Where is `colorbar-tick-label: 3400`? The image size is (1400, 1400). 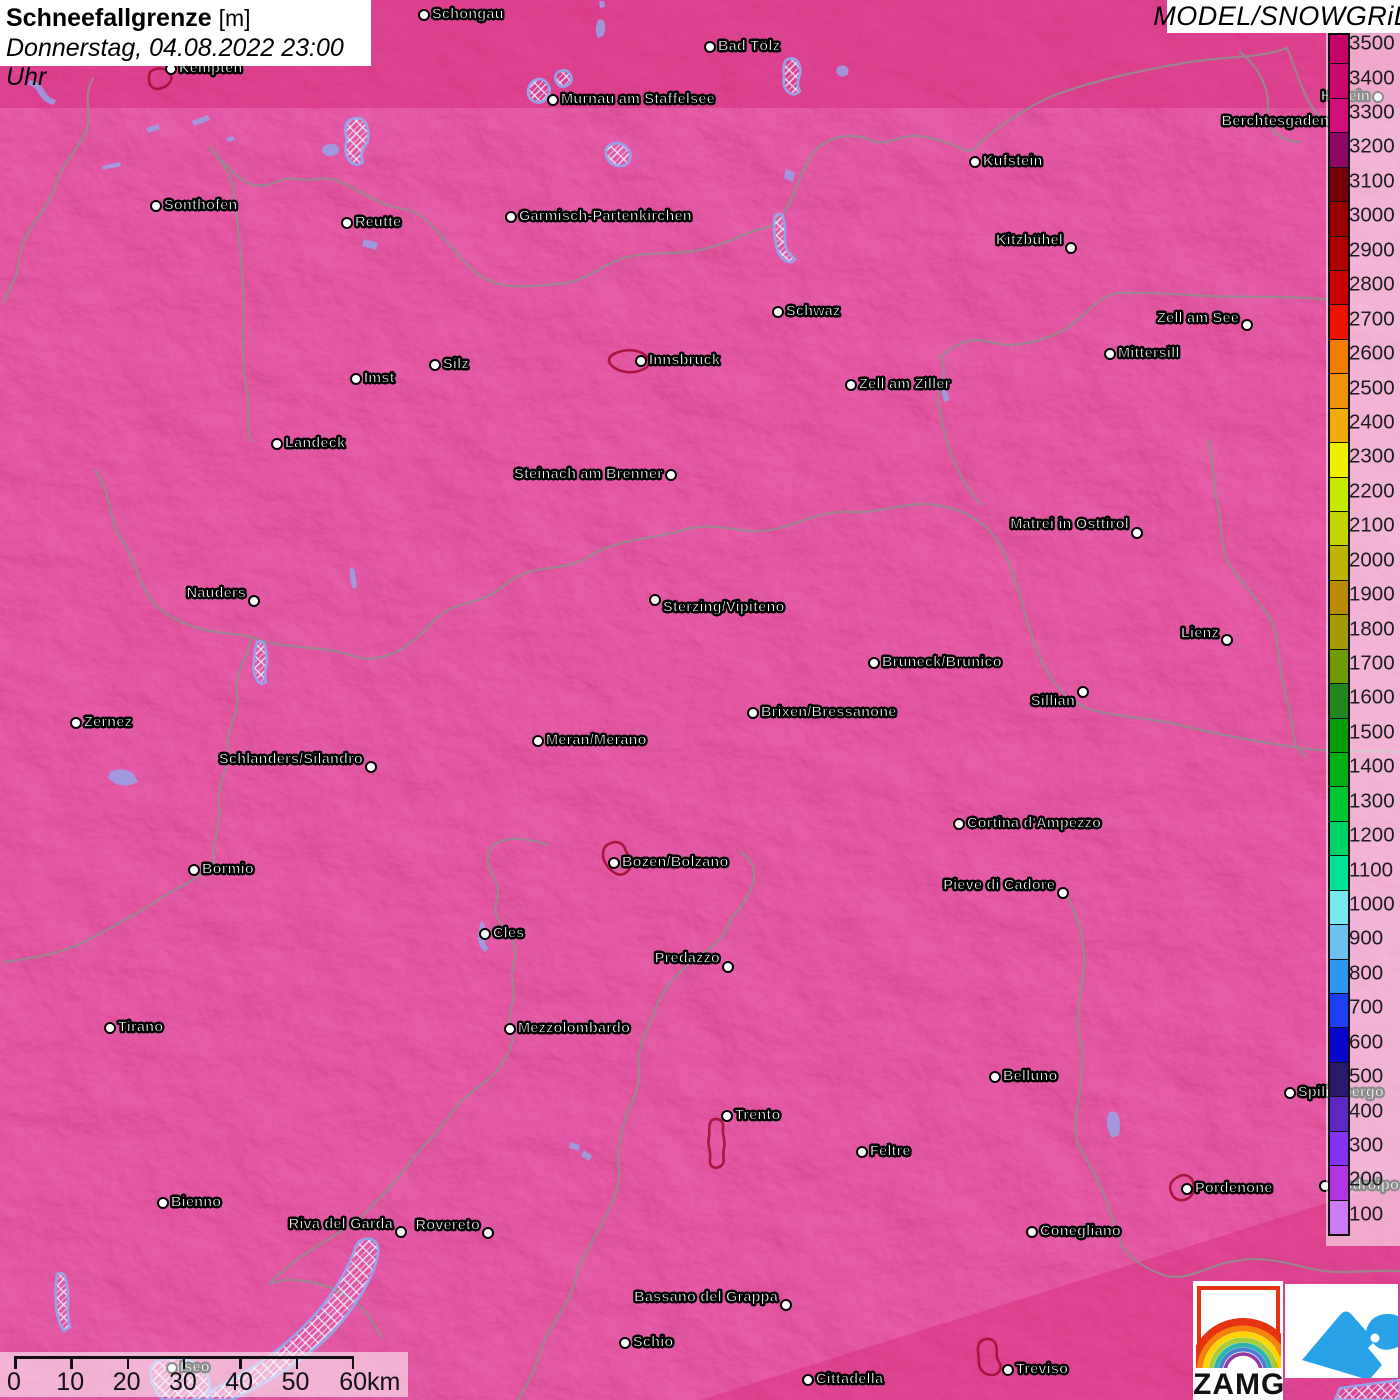 colorbar-tick-label: 3400 is located at coordinates (1372, 78).